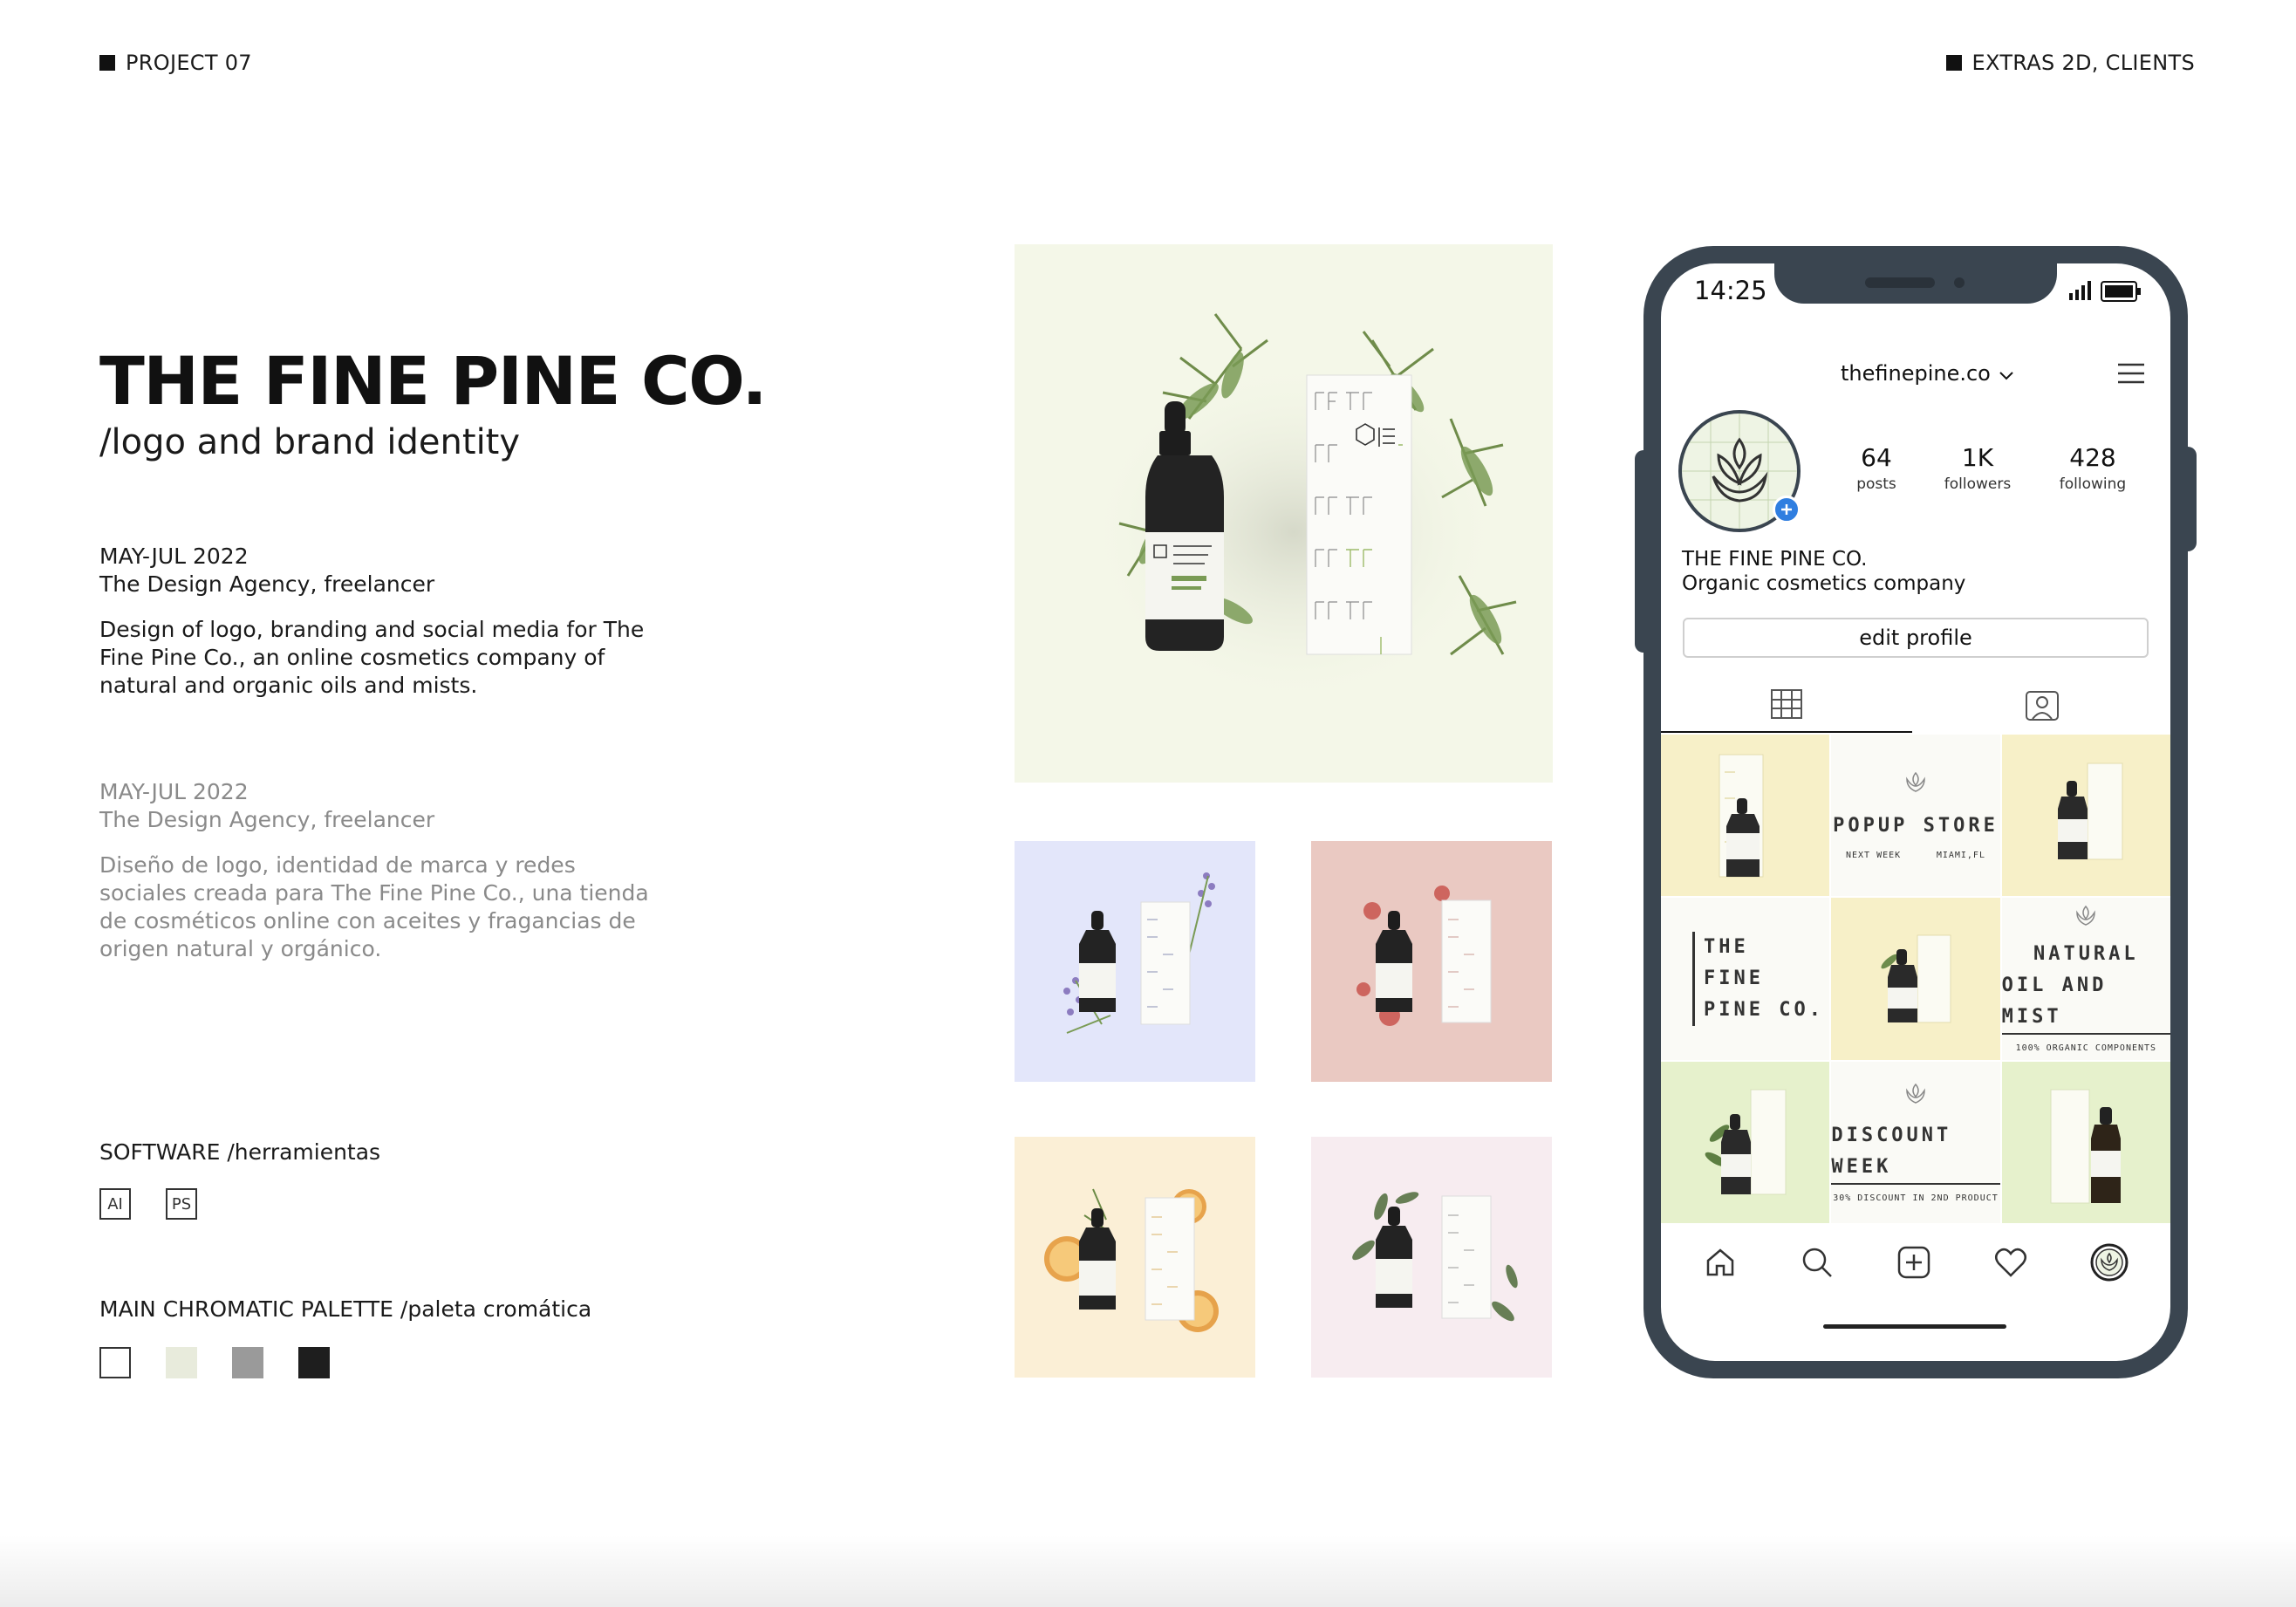 The height and width of the screenshot is (1607, 2296). Describe the element at coordinates (2006, 373) in the screenshot. I see `chevron-down-icon` at that location.